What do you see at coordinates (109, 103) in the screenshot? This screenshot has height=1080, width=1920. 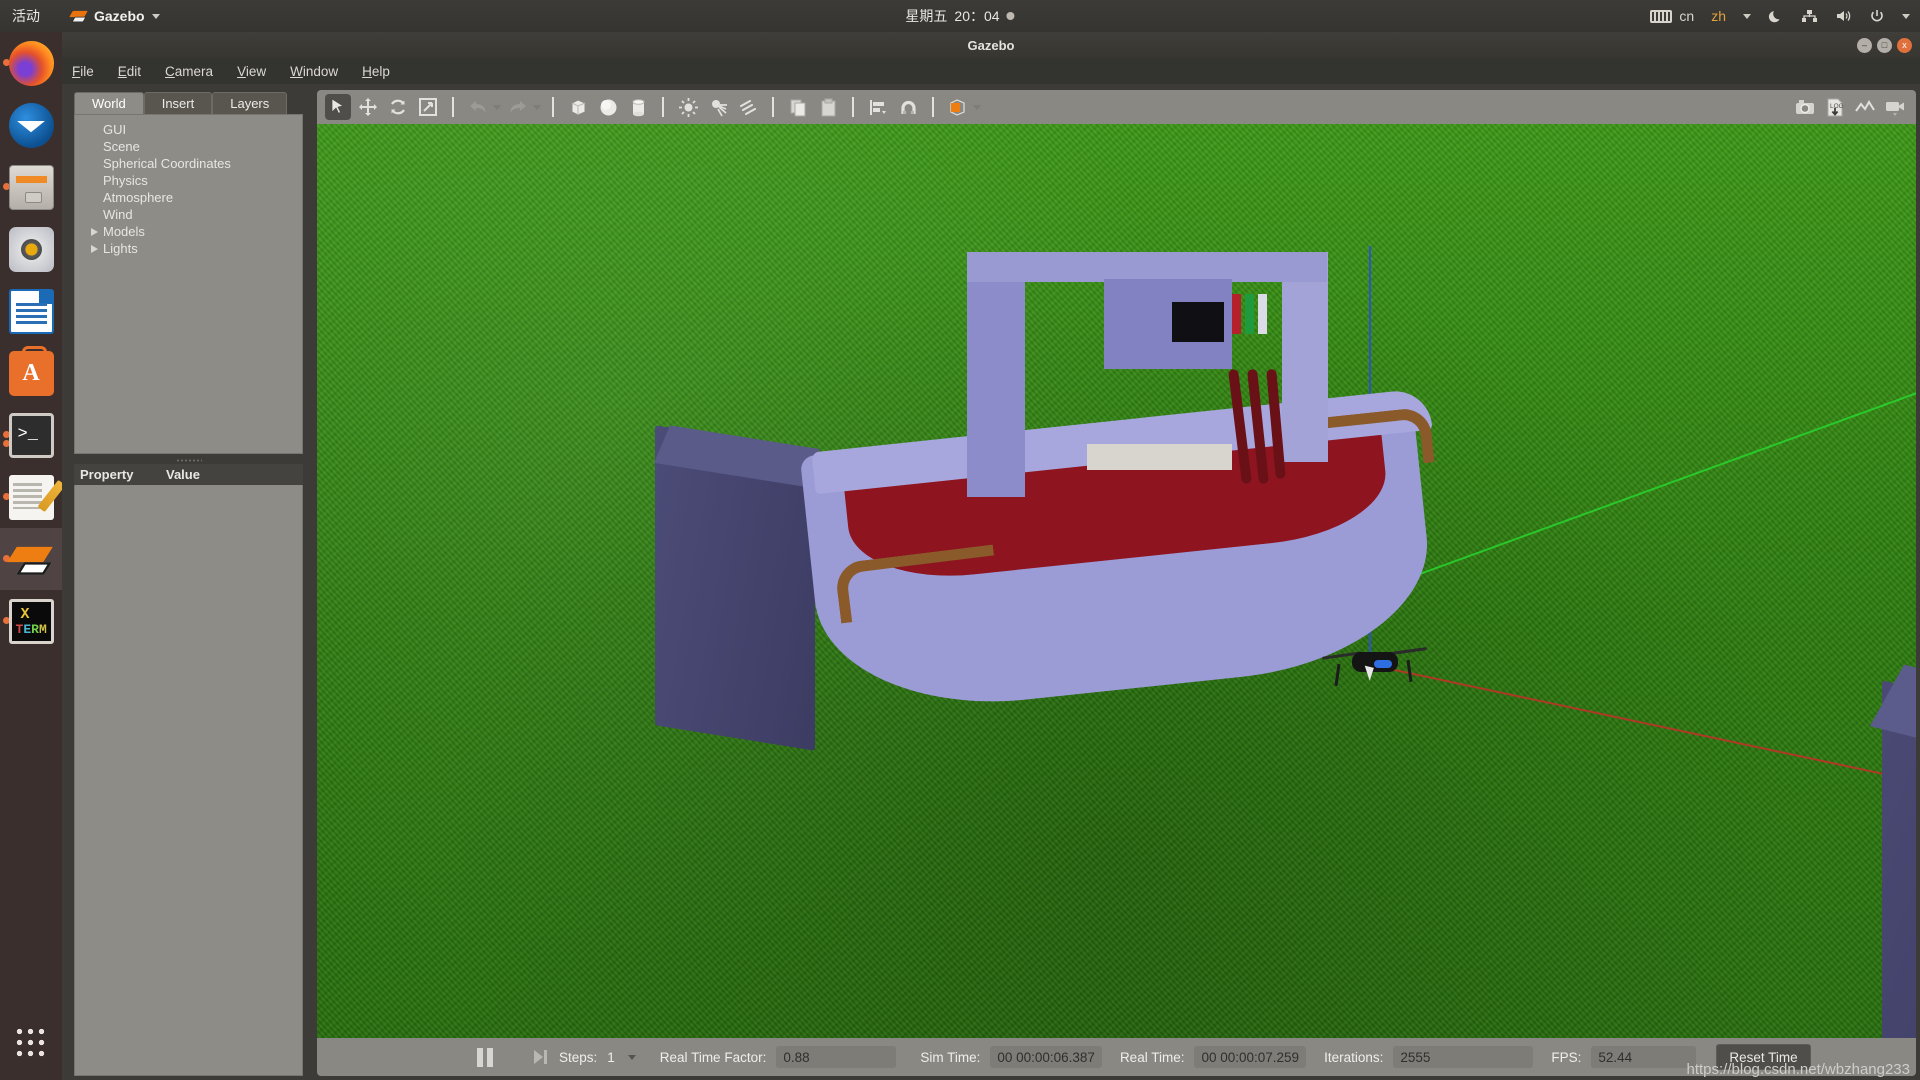 I see `tab-world: World` at bounding box center [109, 103].